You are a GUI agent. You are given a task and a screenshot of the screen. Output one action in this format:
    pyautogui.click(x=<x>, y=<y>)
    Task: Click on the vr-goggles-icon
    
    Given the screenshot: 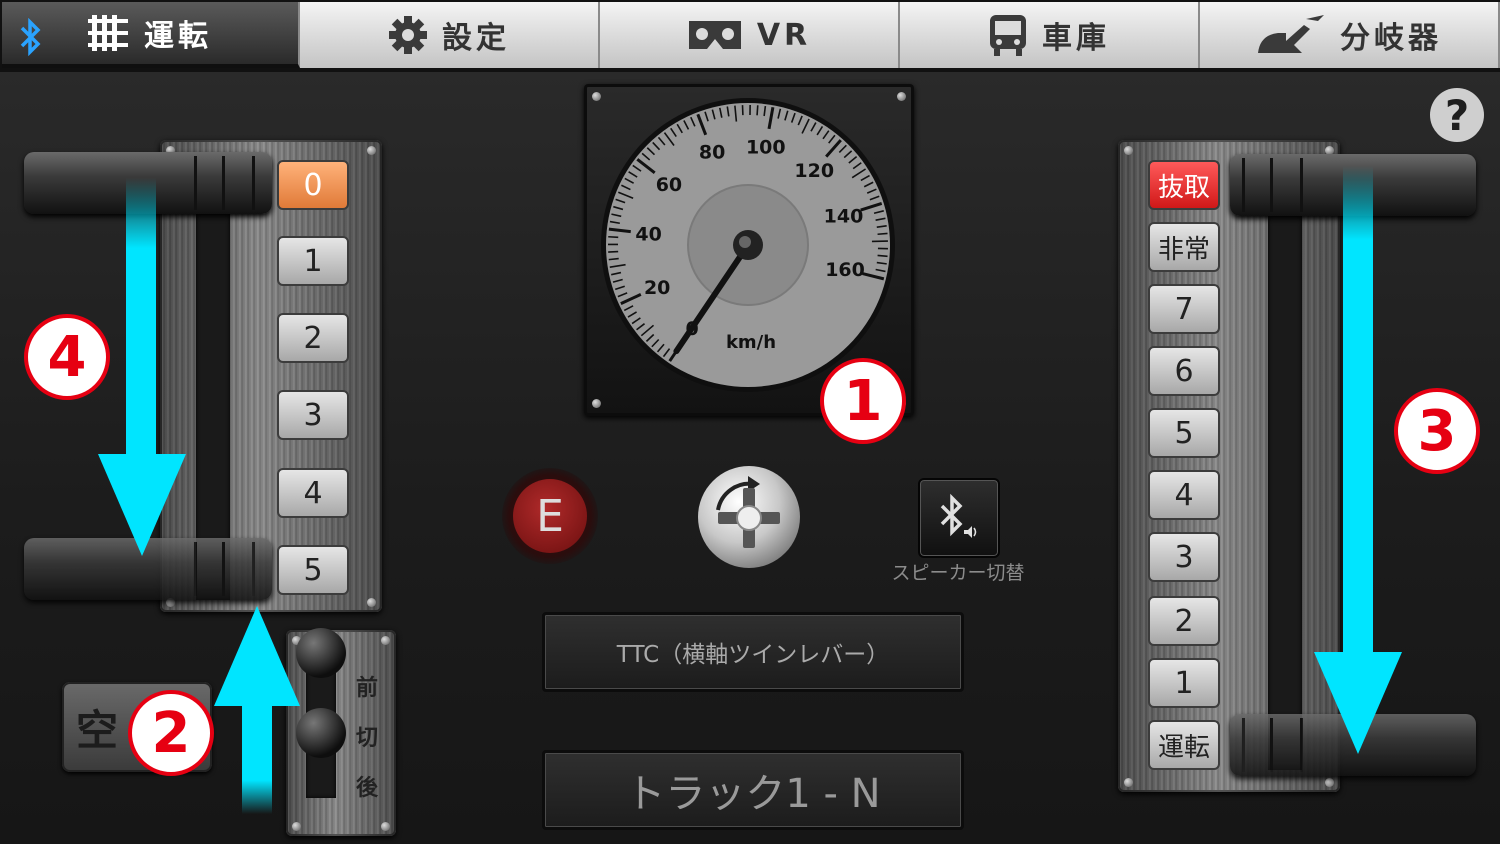 What is the action you would take?
    pyautogui.click(x=714, y=35)
    